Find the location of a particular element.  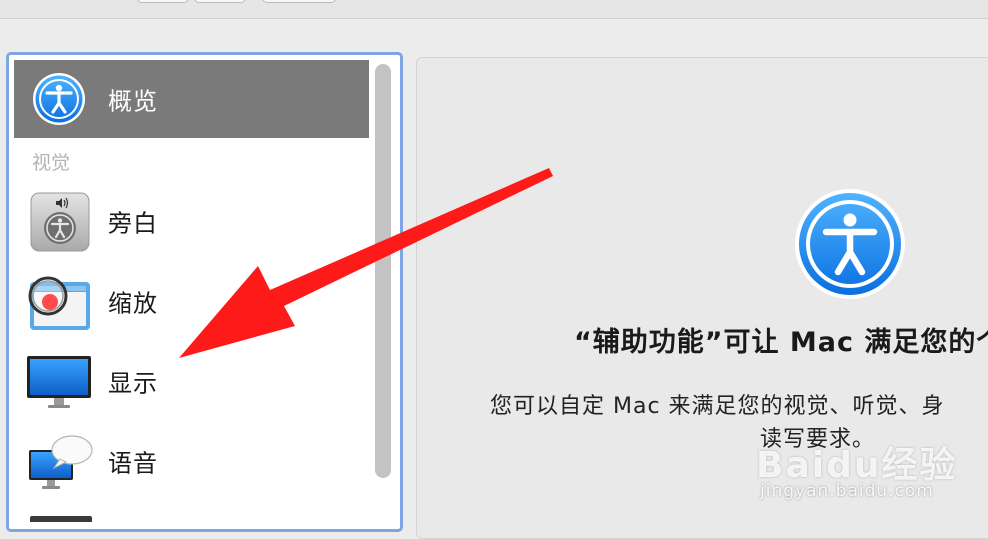

sidebar-item-speech: 语音 is located at coordinates (191, 461).